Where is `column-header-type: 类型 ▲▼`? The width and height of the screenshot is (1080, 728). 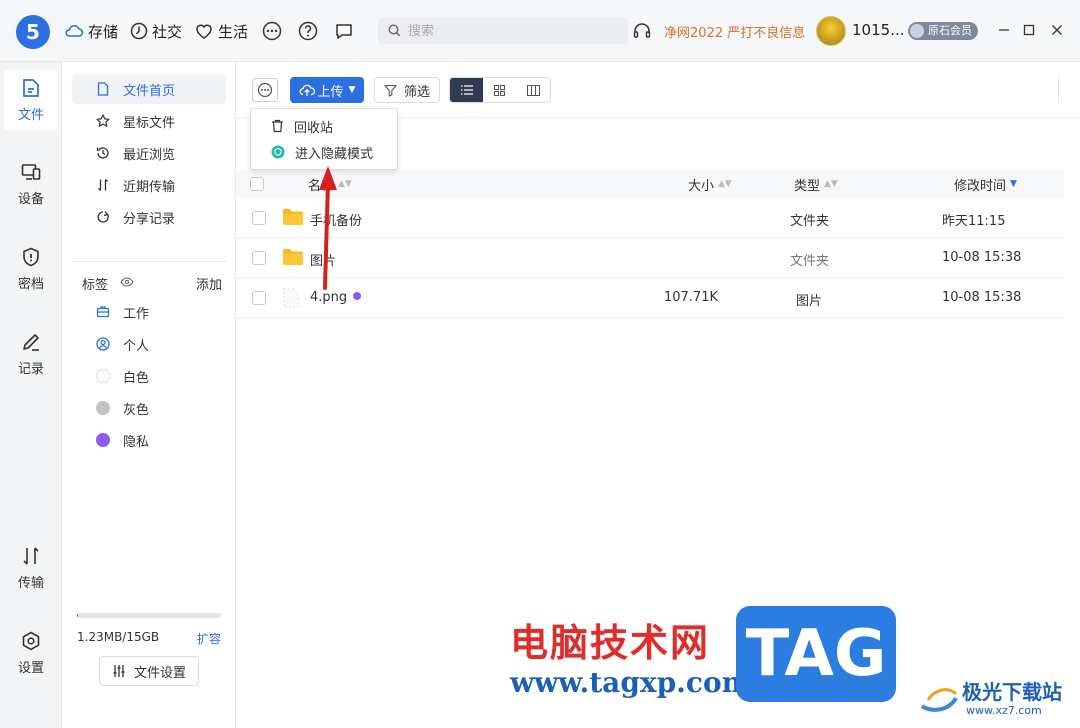 column-header-type: 类型 ▲▼ is located at coordinates (816, 184).